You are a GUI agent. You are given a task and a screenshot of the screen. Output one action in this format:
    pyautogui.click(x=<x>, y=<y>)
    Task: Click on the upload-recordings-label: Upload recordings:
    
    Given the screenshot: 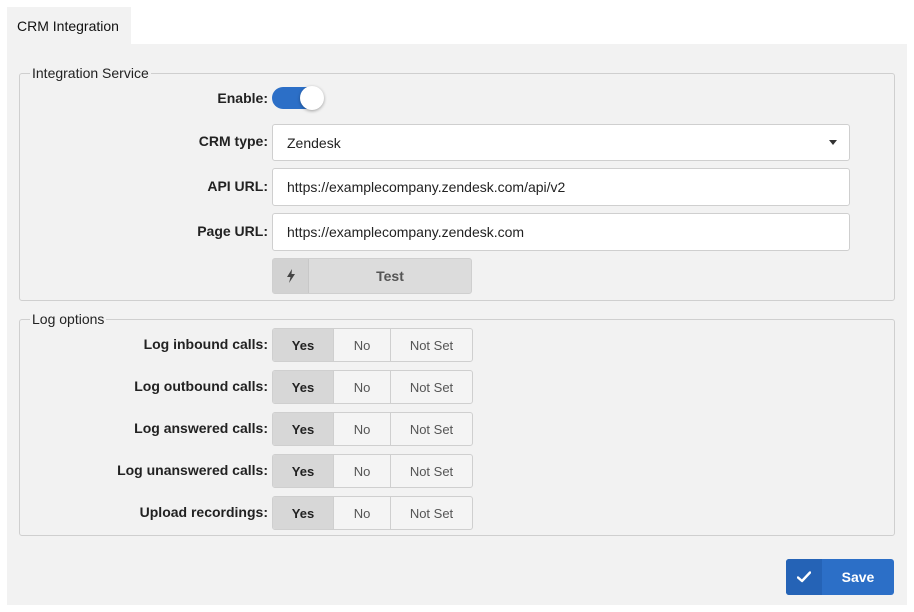 What is the action you would take?
    pyautogui.click(x=203, y=512)
    